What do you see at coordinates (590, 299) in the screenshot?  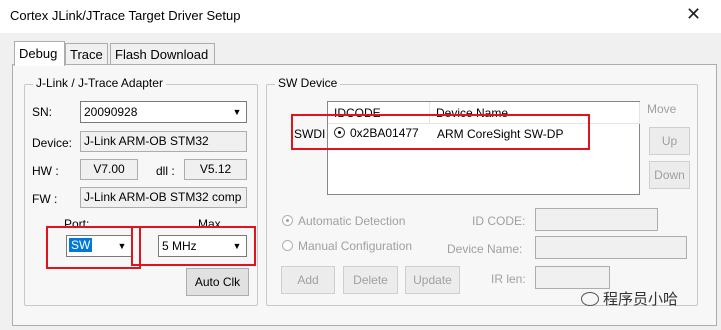 I see `wechat-icon` at bounding box center [590, 299].